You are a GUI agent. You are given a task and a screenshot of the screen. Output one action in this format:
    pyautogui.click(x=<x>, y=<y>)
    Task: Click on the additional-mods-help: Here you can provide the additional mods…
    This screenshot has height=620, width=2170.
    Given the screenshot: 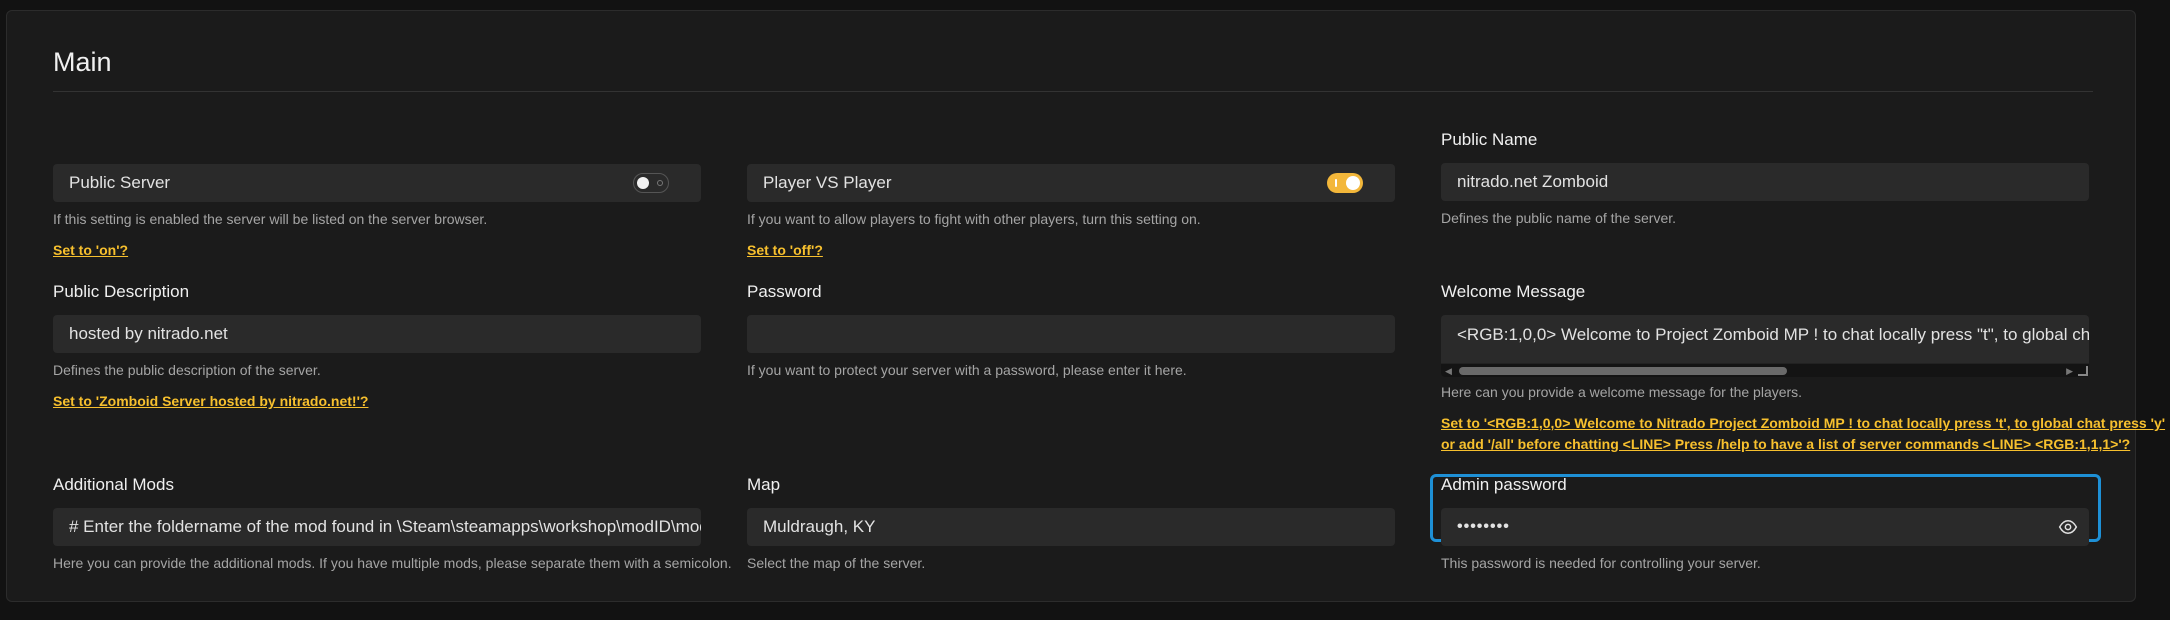 What is the action you would take?
    pyautogui.click(x=392, y=563)
    